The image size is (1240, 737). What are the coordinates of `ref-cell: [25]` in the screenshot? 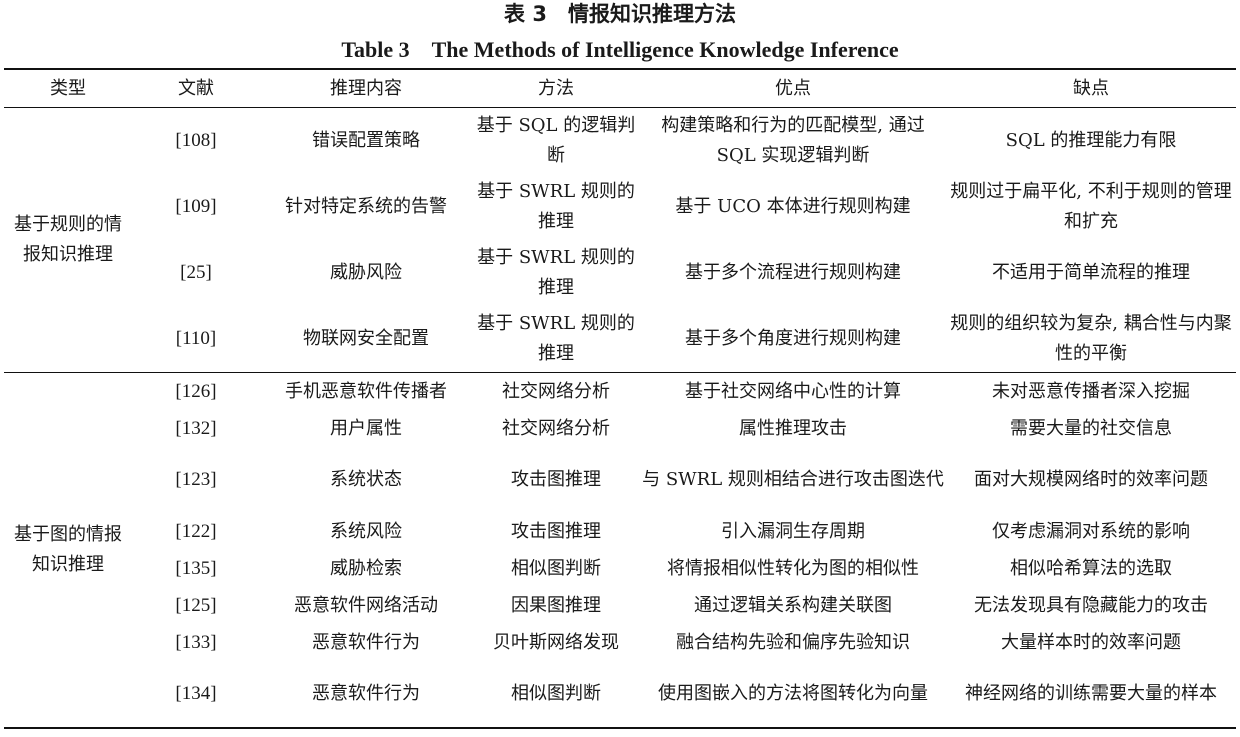 It's located at (196, 272).